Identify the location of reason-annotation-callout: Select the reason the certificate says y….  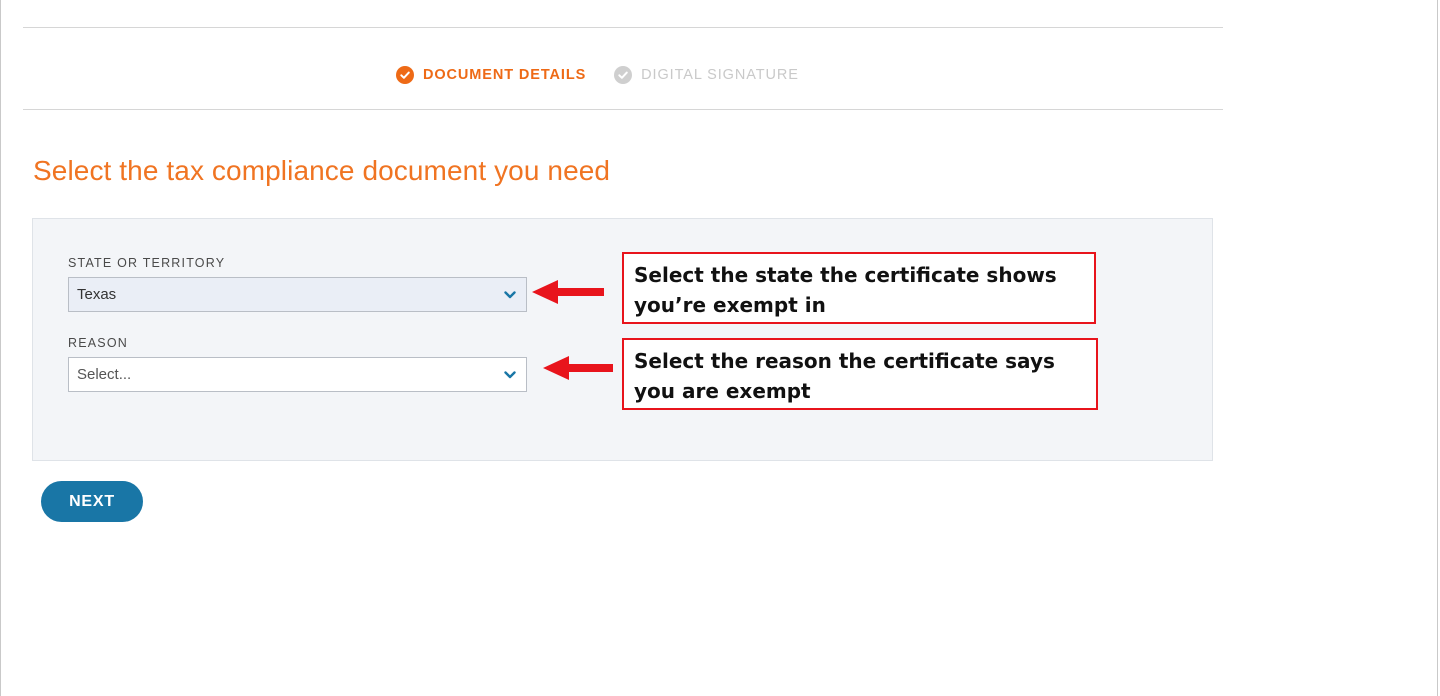
(860, 374).